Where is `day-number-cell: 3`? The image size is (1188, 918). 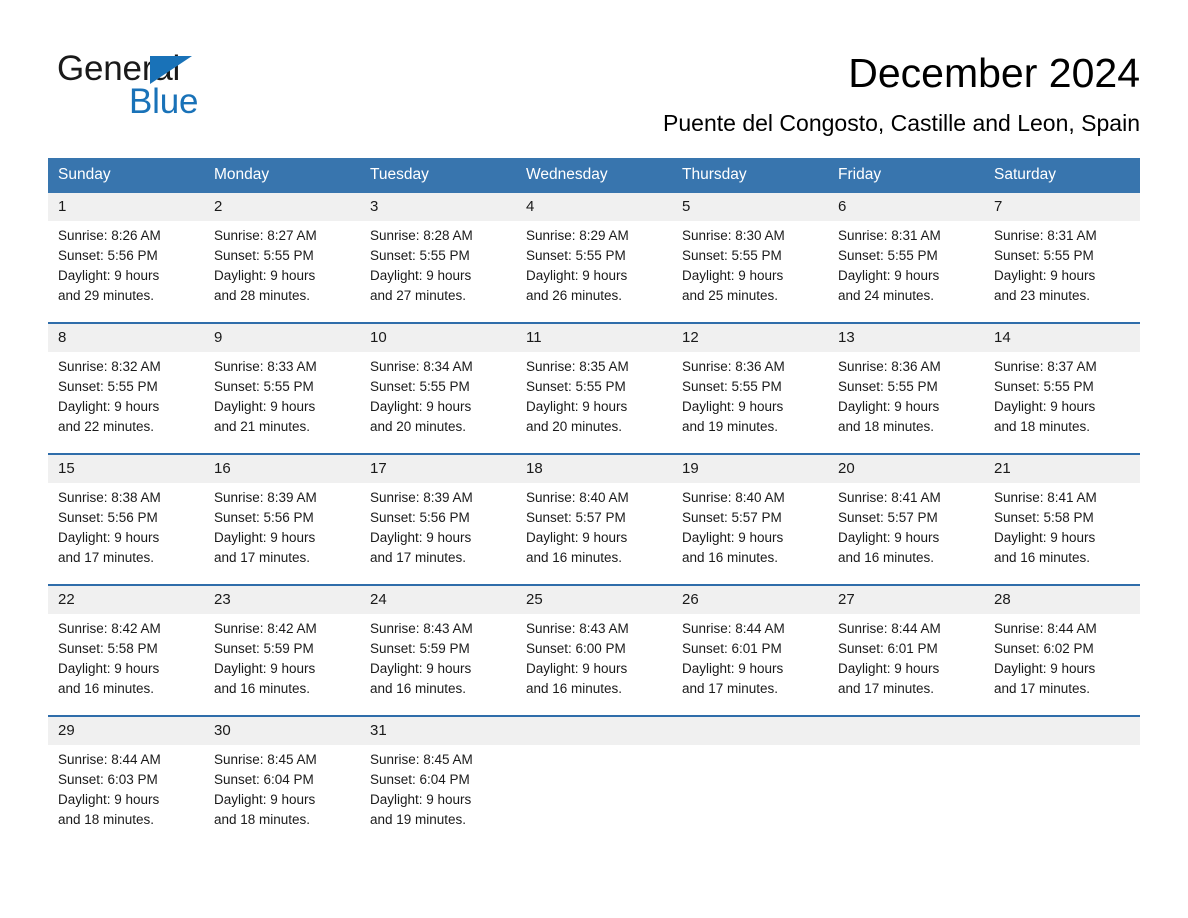
day-number-cell: 3 is located at coordinates (438, 207).